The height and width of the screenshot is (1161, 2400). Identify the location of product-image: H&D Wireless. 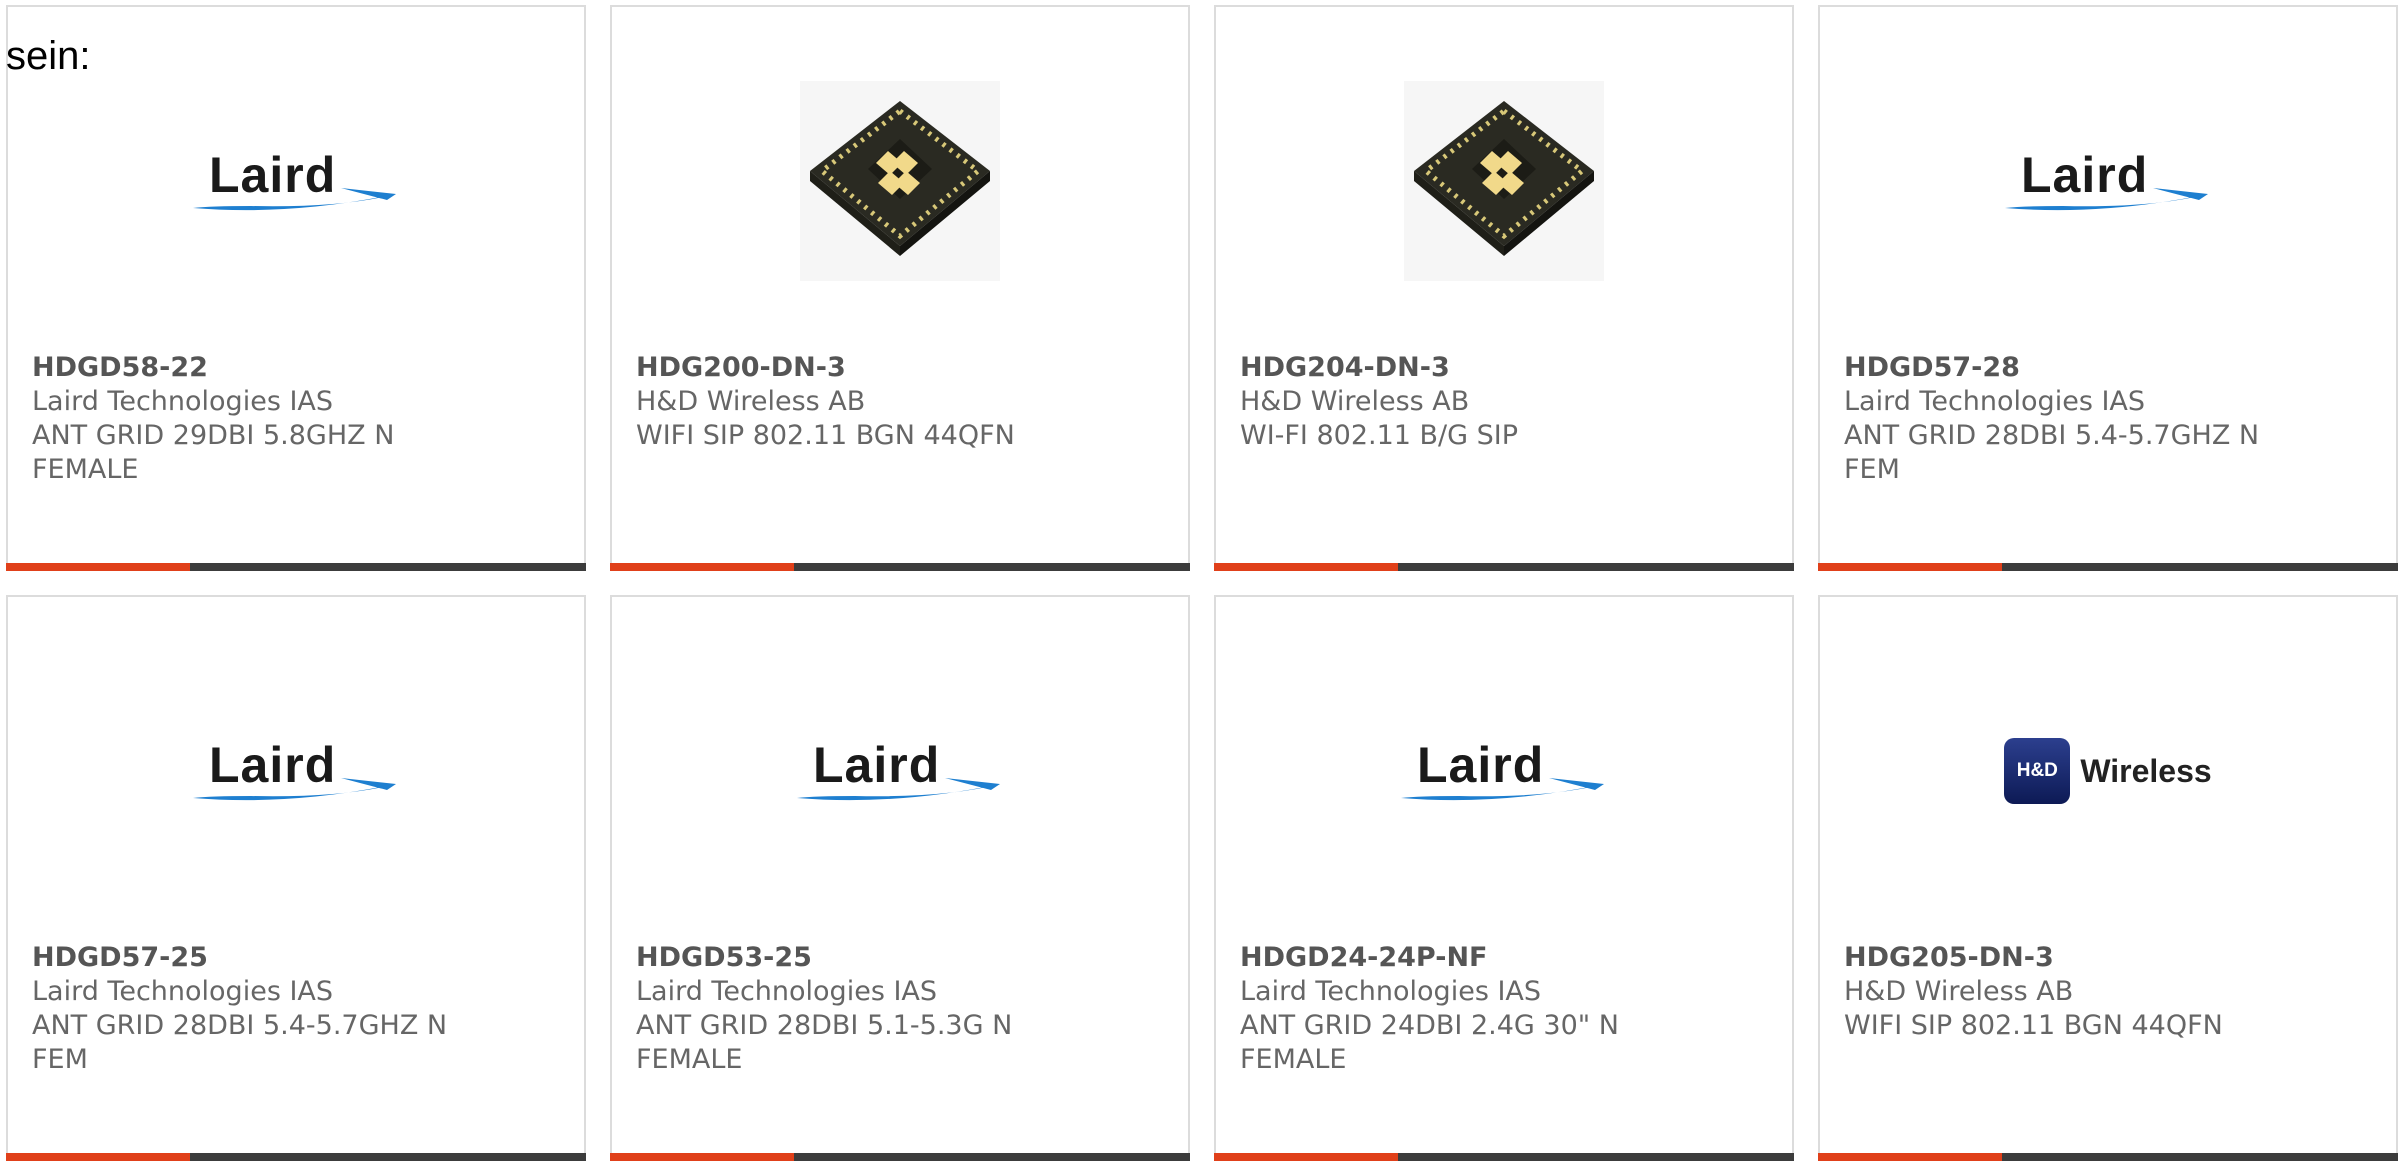
(2108, 771).